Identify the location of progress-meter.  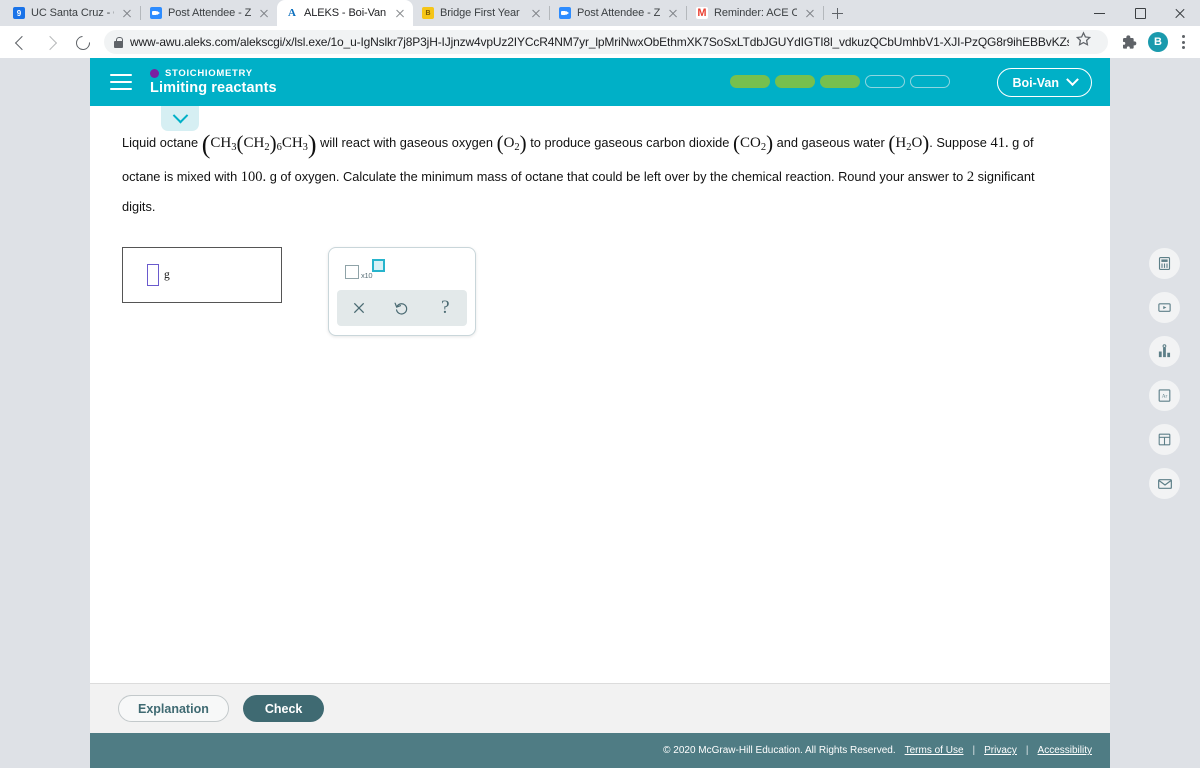
(840, 81).